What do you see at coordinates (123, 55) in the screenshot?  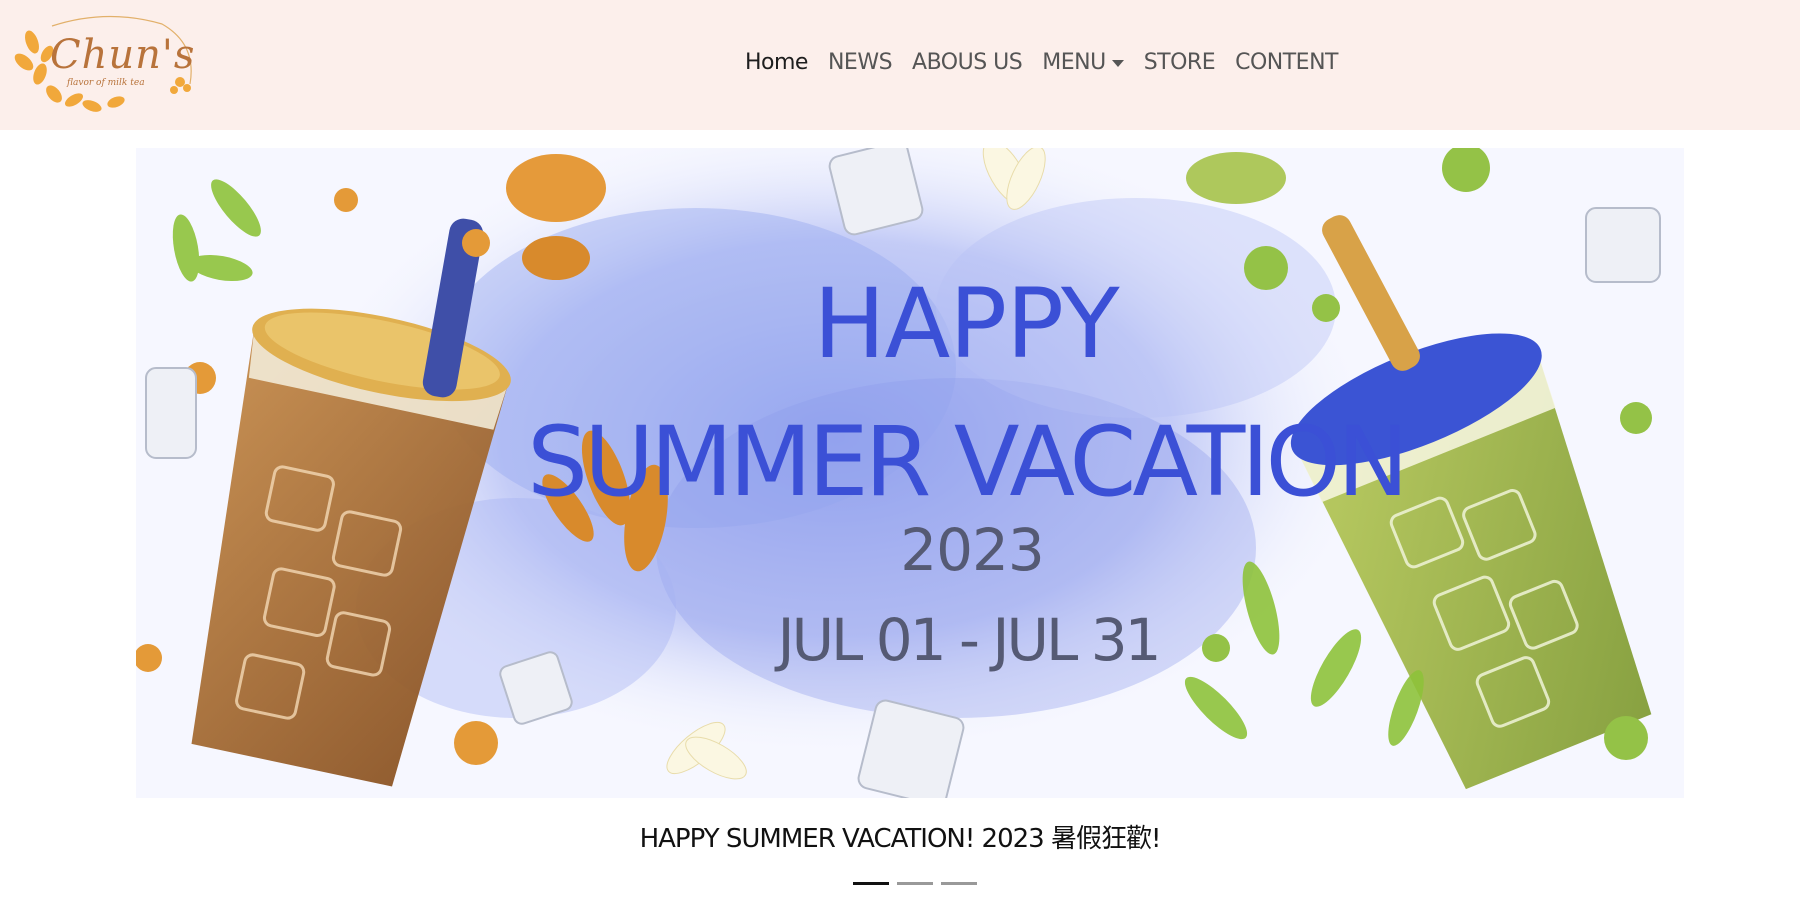 I see `brand-name: Chun's` at bounding box center [123, 55].